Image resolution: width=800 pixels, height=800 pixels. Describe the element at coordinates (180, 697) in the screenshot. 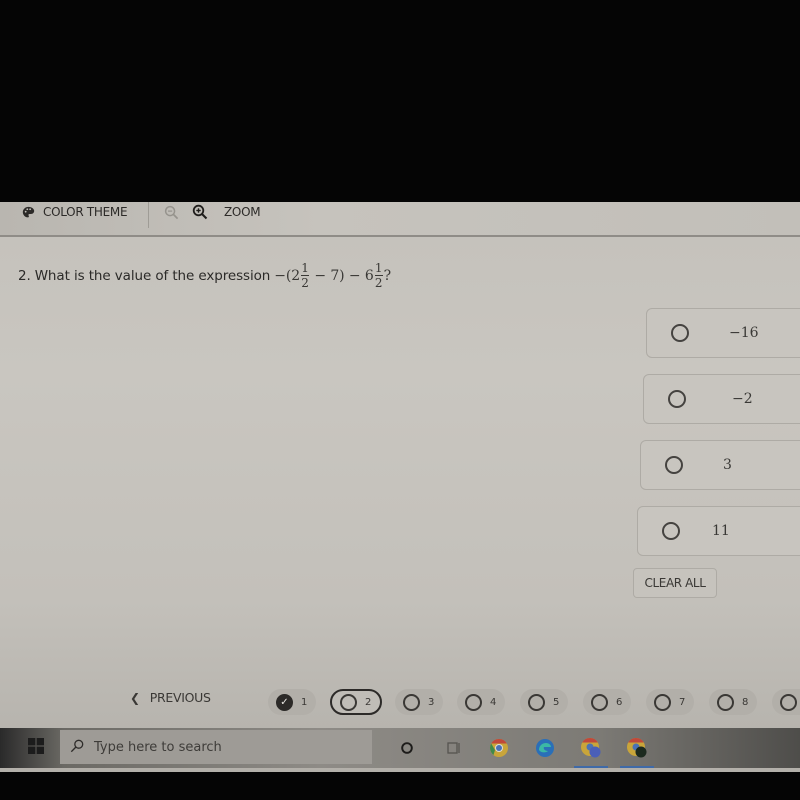

I see `previous-label: PREVIOUS` at that location.